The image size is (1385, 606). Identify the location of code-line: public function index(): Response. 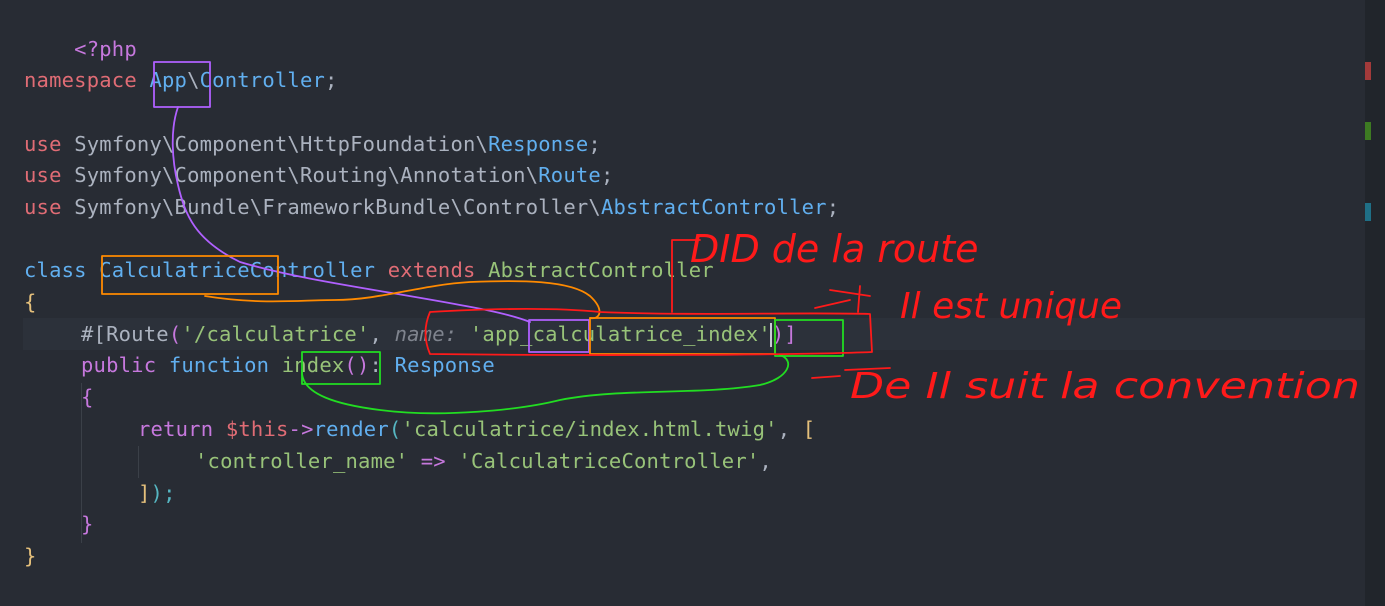
(288, 365).